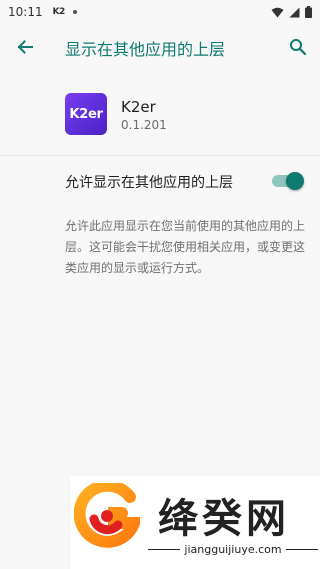 This screenshot has width=320, height=569. I want to click on watermark: 绛癸网 jiangguijiuye.com, so click(195, 522).